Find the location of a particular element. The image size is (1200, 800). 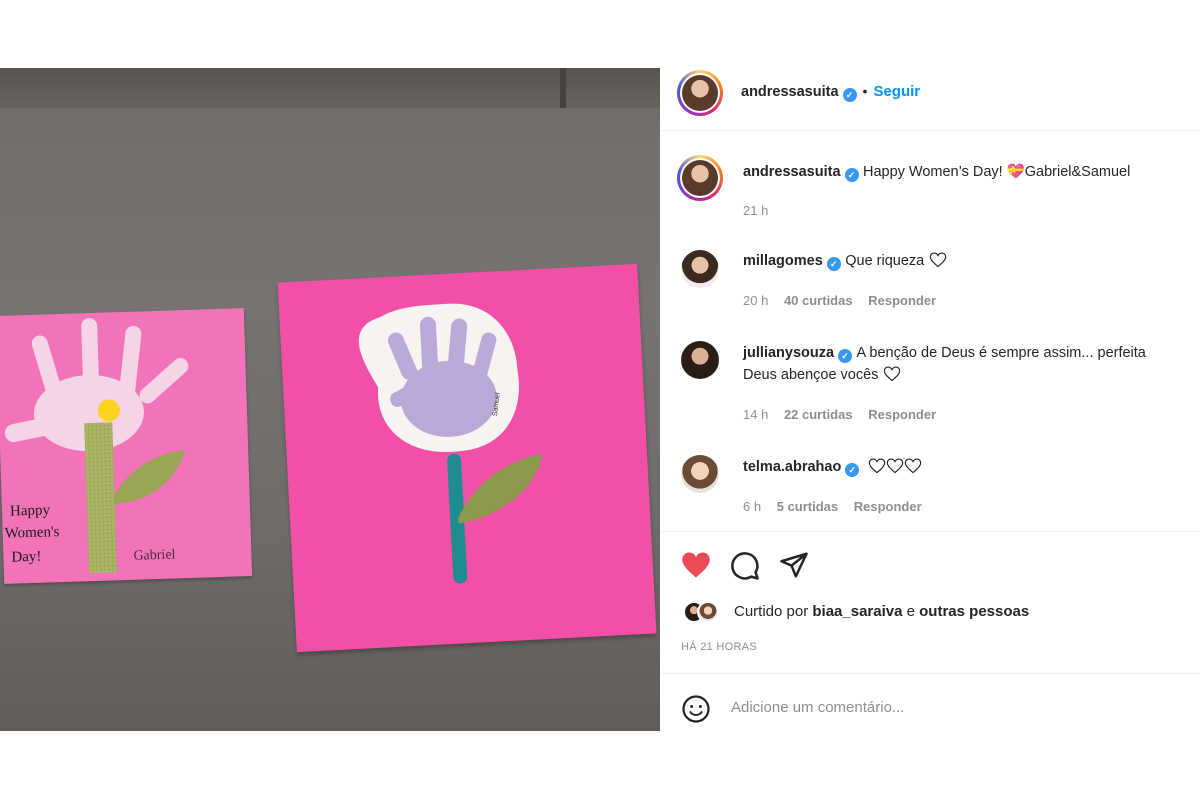

comment-text-line2: Deus abençoe vocês is located at coordinates (811, 375).